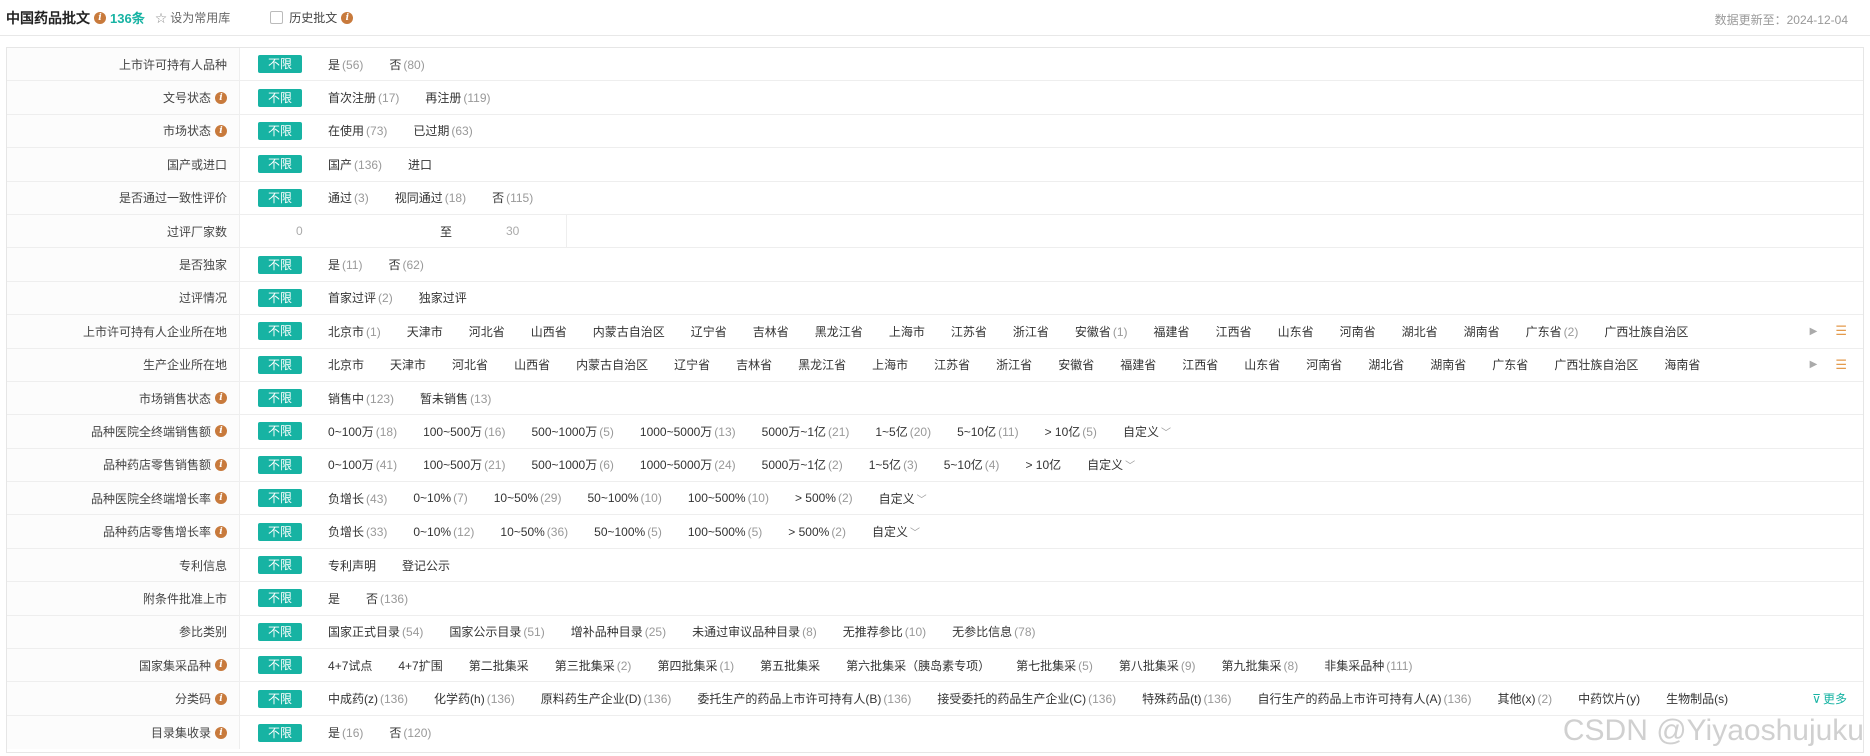 The height and width of the screenshot is (756, 1870). I want to click on filter-option: 负增长 (33), so click(357, 531).